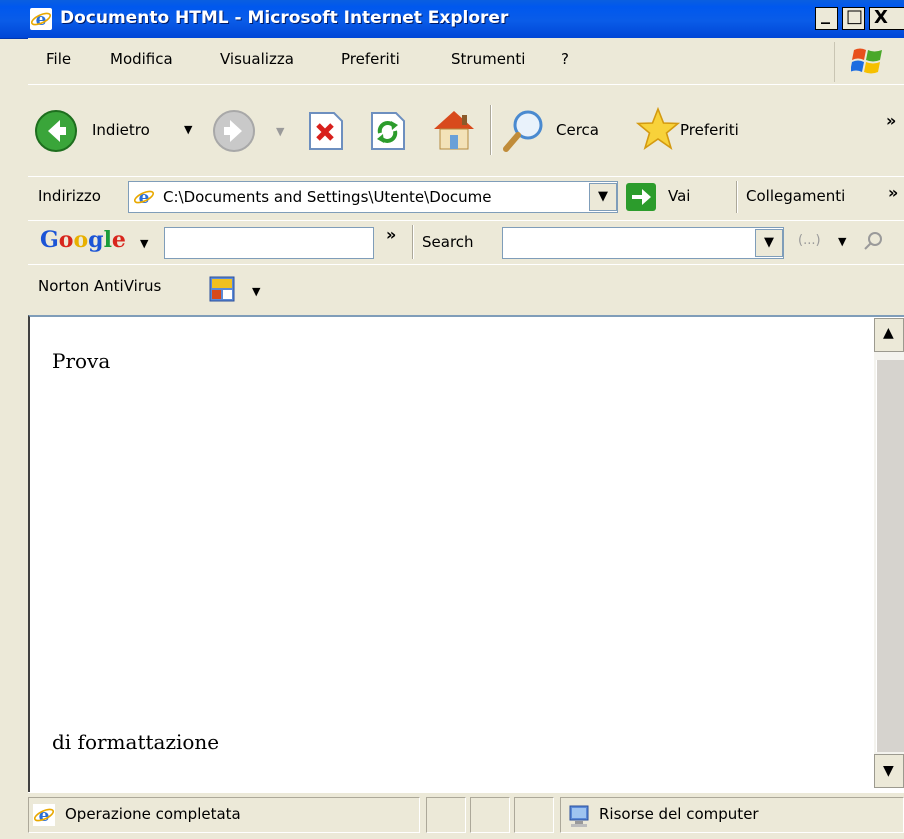  Describe the element at coordinates (842, 241) in the screenshot. I see `more-options-dropdown-icon: ▼` at that location.